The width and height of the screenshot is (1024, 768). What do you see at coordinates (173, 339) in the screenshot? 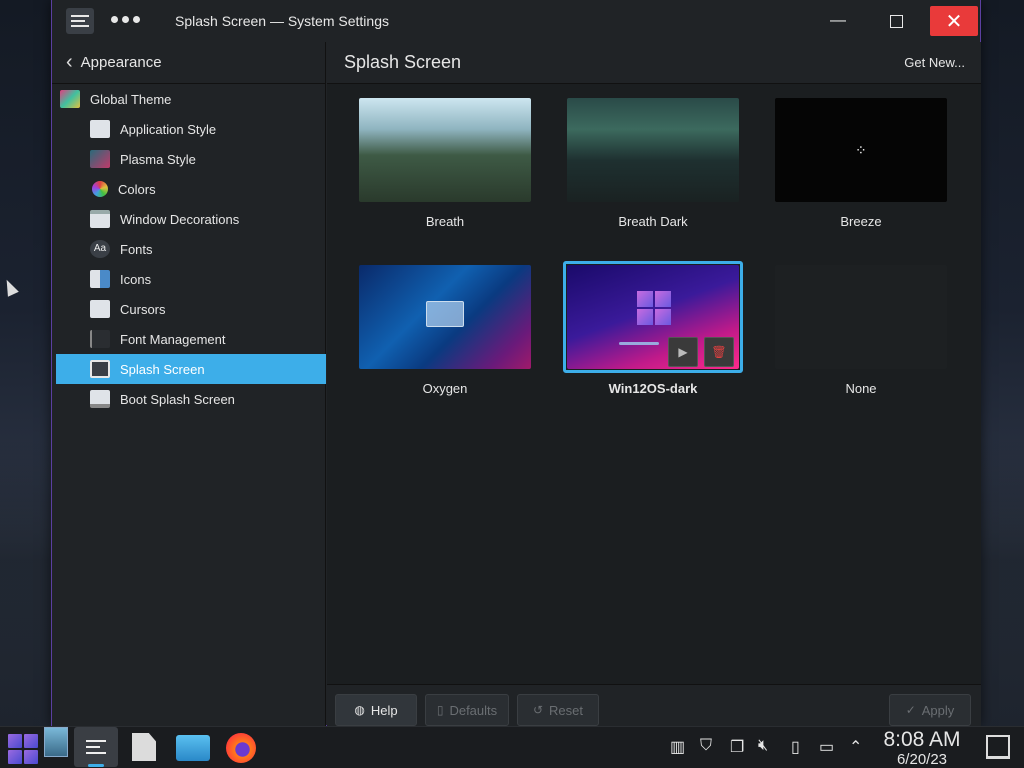
I see `sidebar-item-label: Font Management` at bounding box center [173, 339].